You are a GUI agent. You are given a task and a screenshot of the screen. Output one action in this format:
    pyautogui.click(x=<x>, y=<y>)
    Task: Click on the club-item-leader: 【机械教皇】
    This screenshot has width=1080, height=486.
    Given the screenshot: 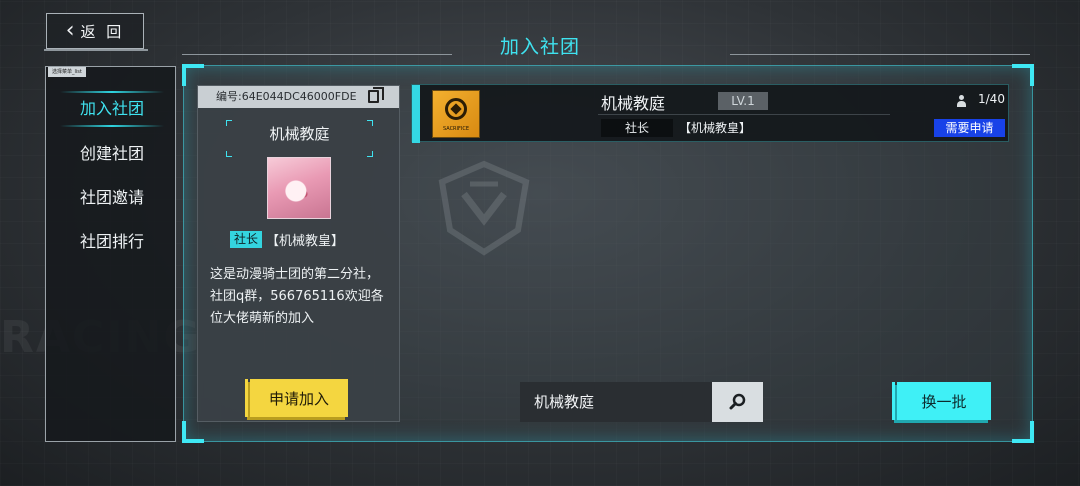 What is the action you would take?
    pyautogui.click(x=715, y=128)
    